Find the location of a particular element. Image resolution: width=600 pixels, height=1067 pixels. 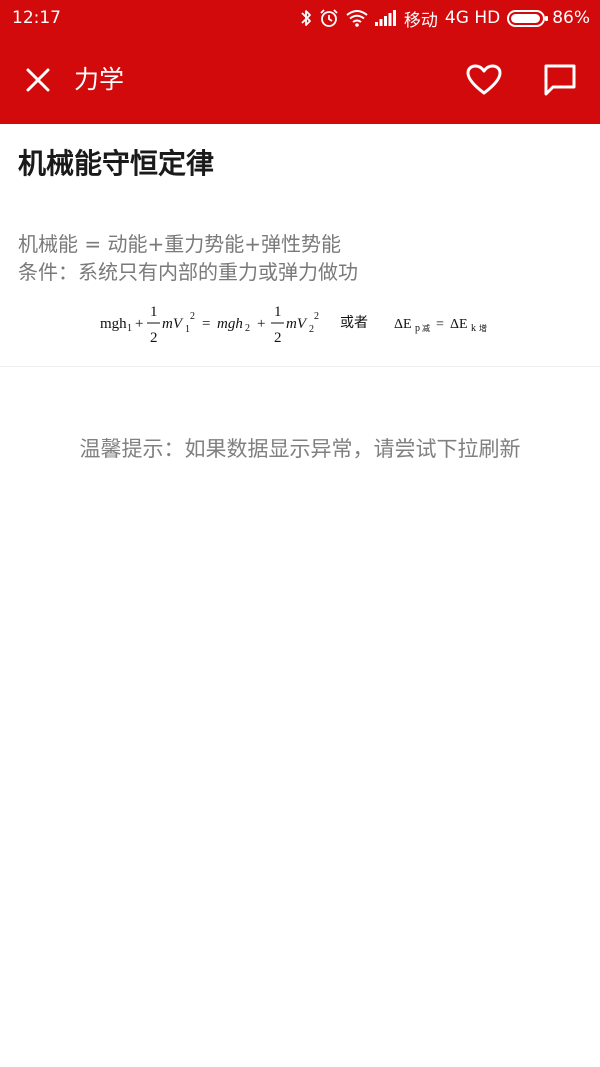

status-bar: 12:17 移动 4G HD 86% is located at coordinates (300, 18).